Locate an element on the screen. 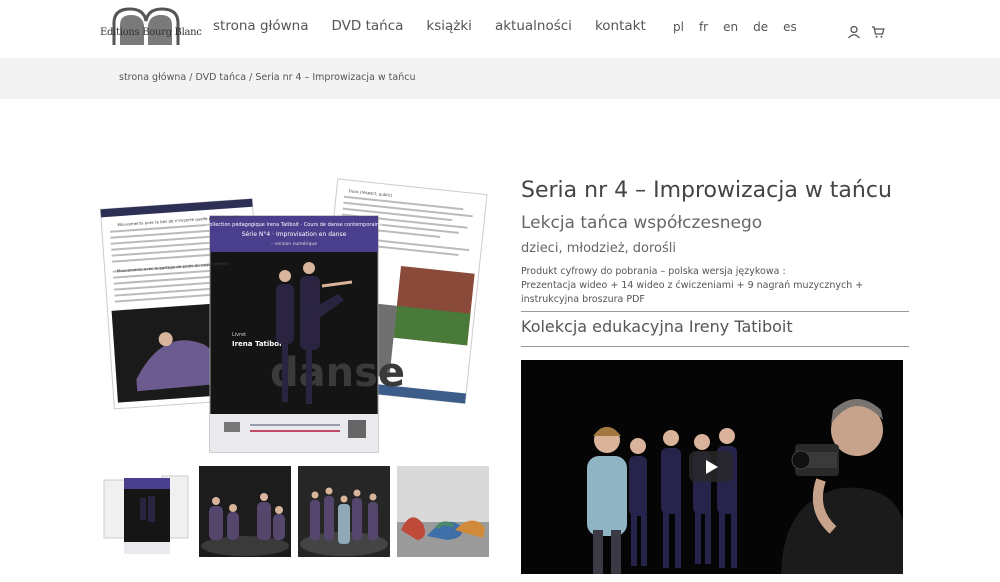 The width and height of the screenshot is (1000, 582). product-subtitle: Lekcja tańca współczesnego is located at coordinates (642, 223).